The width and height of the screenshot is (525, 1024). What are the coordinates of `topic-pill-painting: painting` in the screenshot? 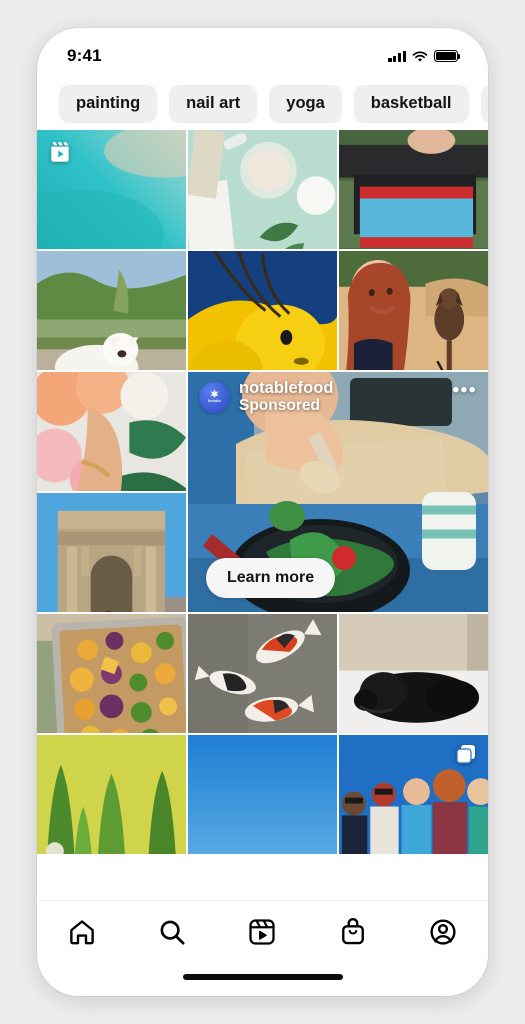 It's located at (108, 104).